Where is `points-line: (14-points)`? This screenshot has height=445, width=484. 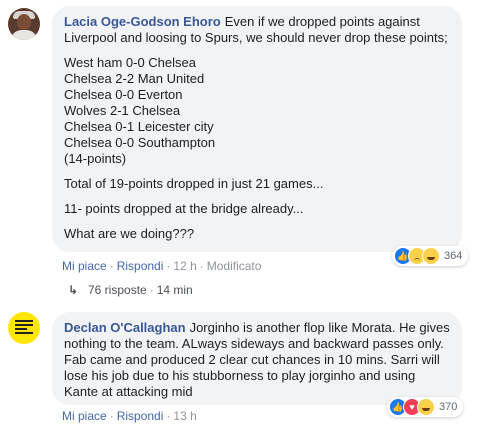 points-line: (14-points) is located at coordinates (95, 158).